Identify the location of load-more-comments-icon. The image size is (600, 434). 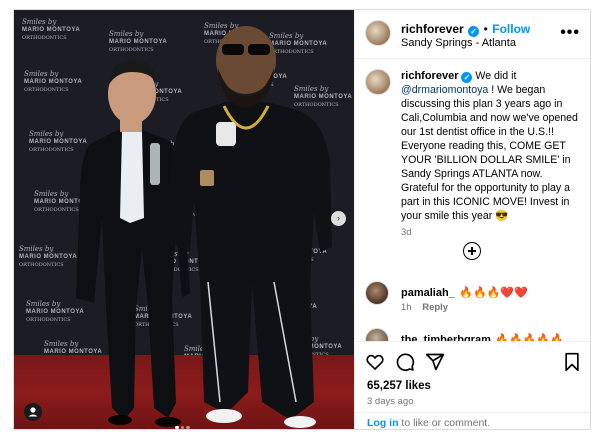
(472, 251).